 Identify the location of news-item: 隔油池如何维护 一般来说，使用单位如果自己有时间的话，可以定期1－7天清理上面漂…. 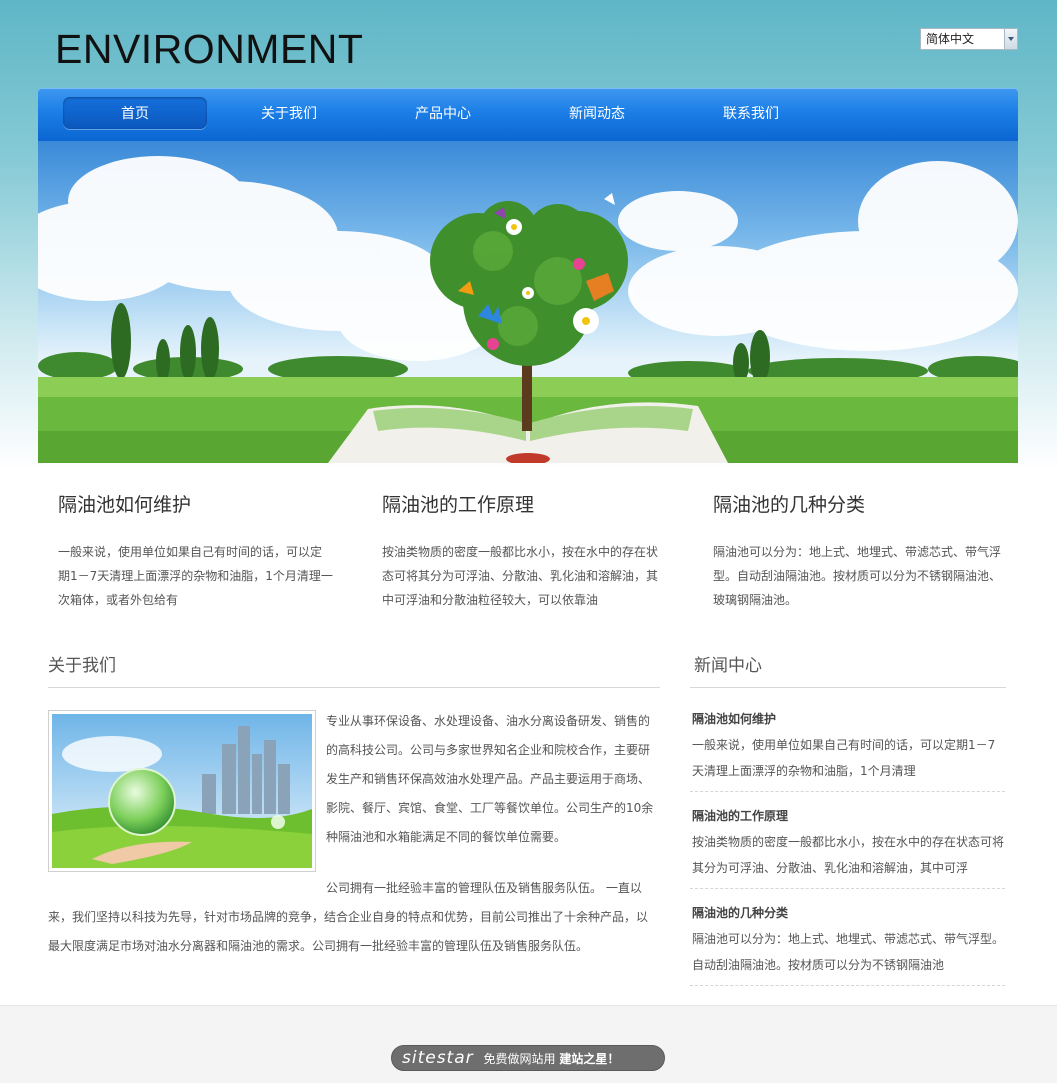
(848, 747).